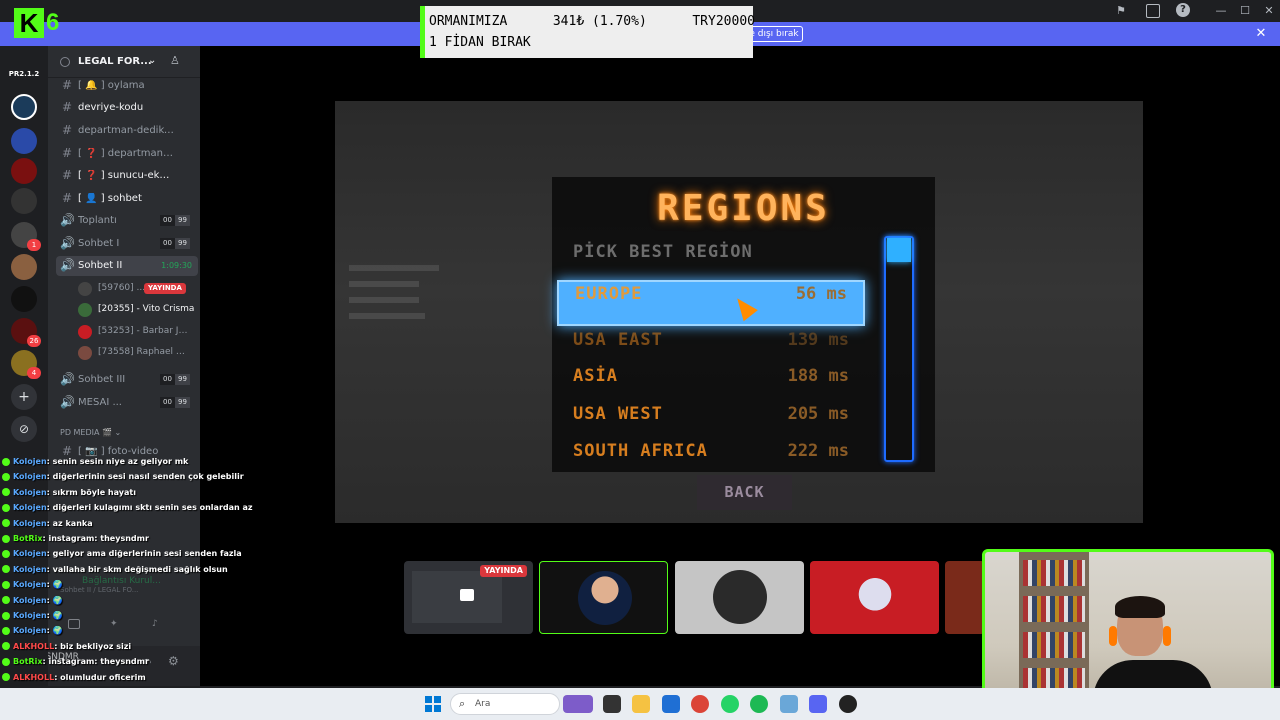 The width and height of the screenshot is (1280, 720). Describe the element at coordinates (462, 703) in the screenshot. I see `search-icon: ⌕` at that location.